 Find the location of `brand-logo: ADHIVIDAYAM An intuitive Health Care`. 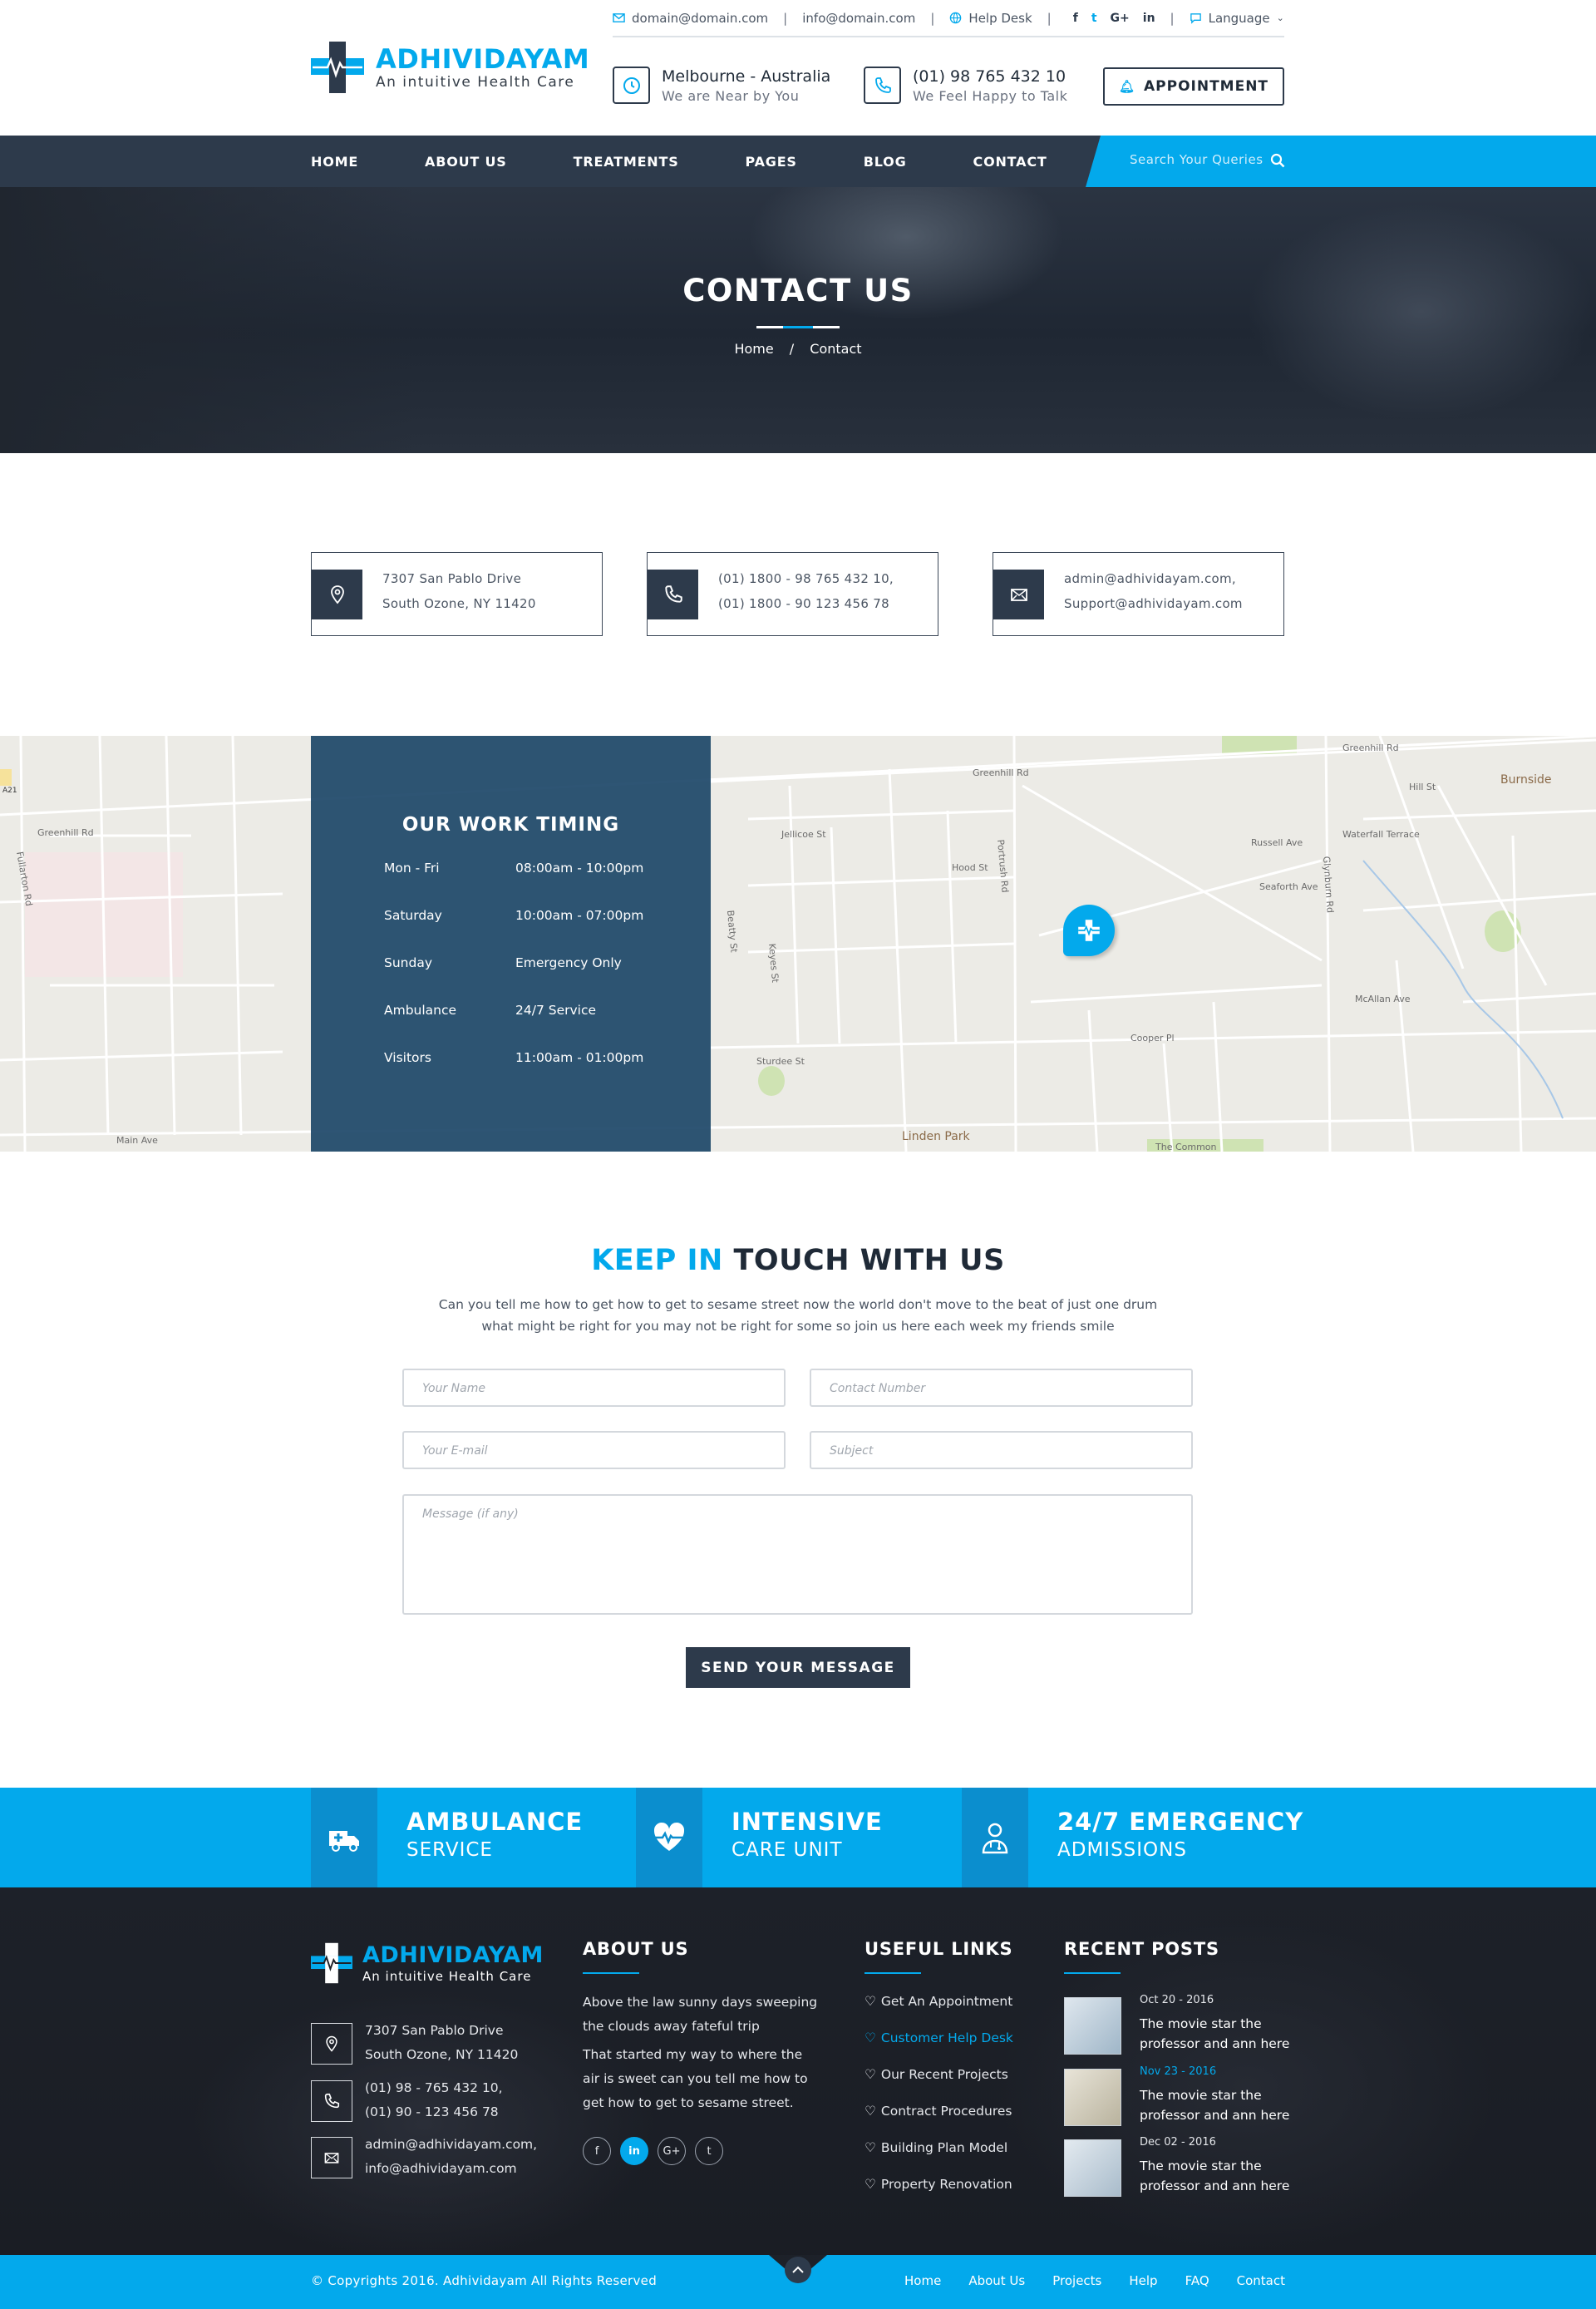

brand-logo: ADHIVIDAYAM An intuitive Health Care is located at coordinates (450, 68).